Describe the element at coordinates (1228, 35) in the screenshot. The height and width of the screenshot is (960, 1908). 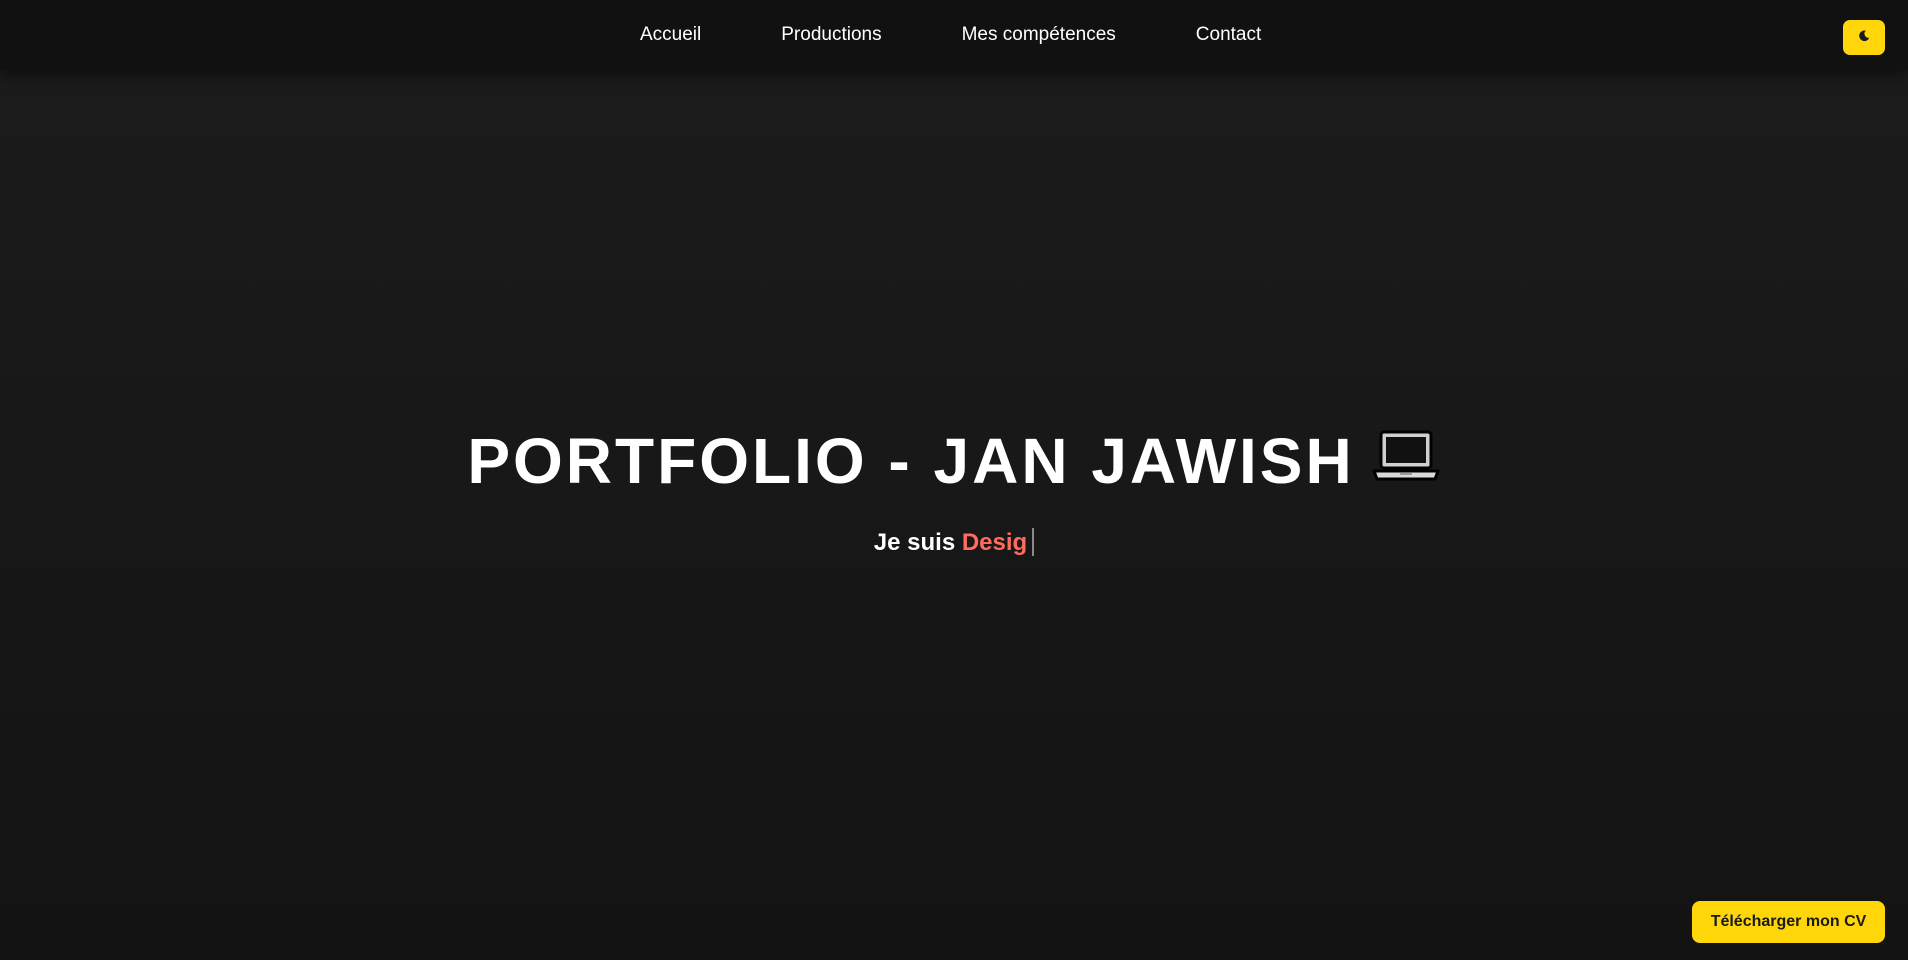
I see `nav-link-contact: Contact` at that location.